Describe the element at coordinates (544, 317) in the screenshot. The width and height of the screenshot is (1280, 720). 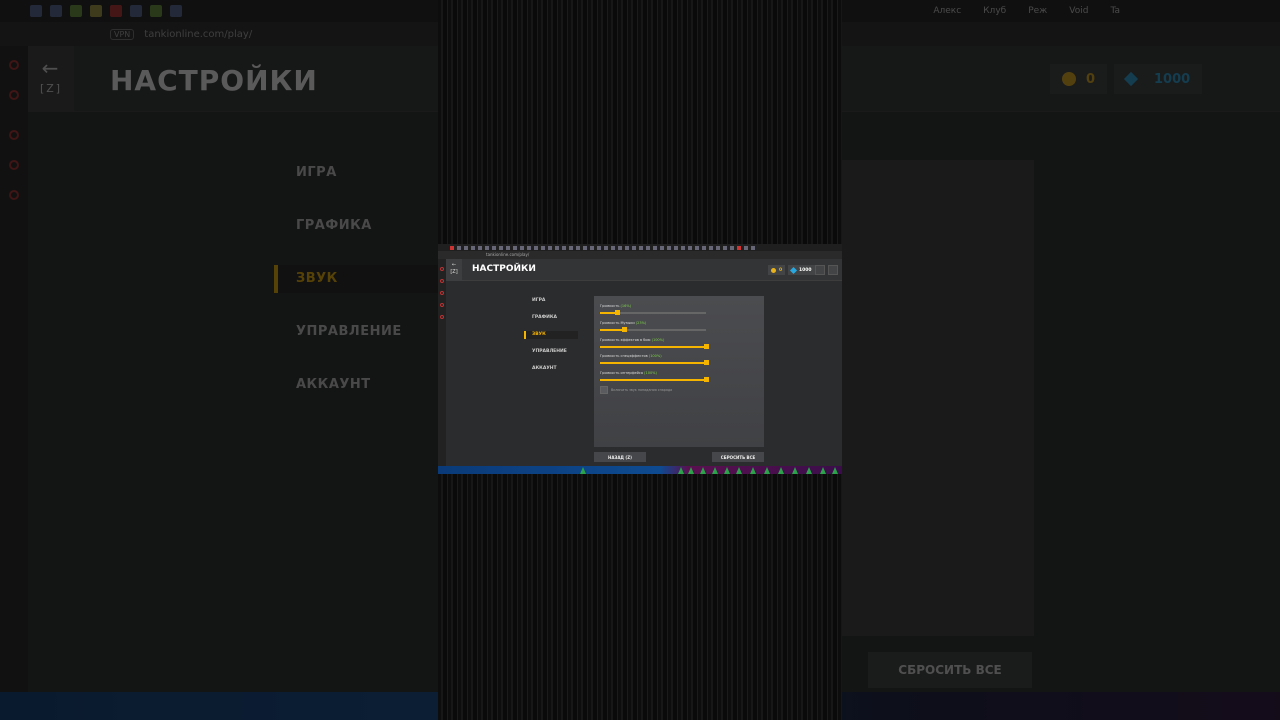
I see `inner-menu-graphics: ГРАФИКА` at that location.